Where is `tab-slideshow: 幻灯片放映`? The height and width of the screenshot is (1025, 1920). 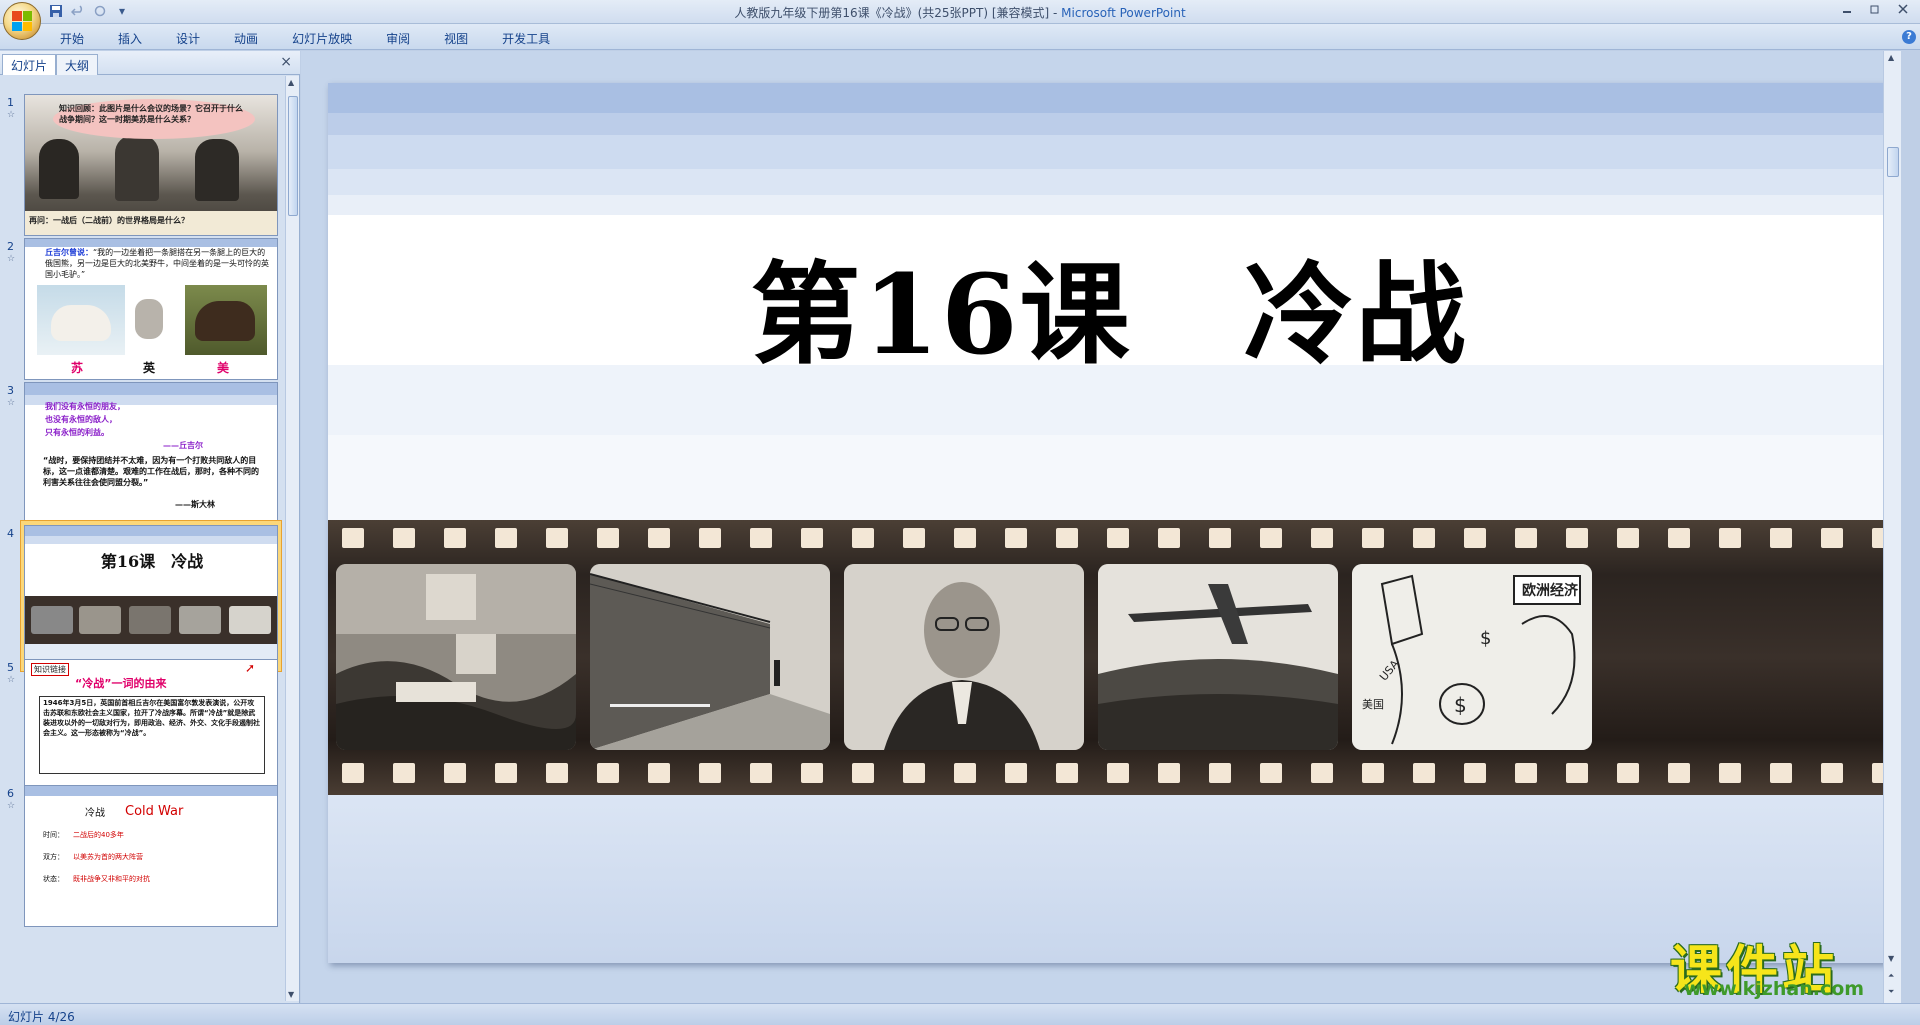 tab-slideshow: 幻灯片放映 is located at coordinates (329, 38).